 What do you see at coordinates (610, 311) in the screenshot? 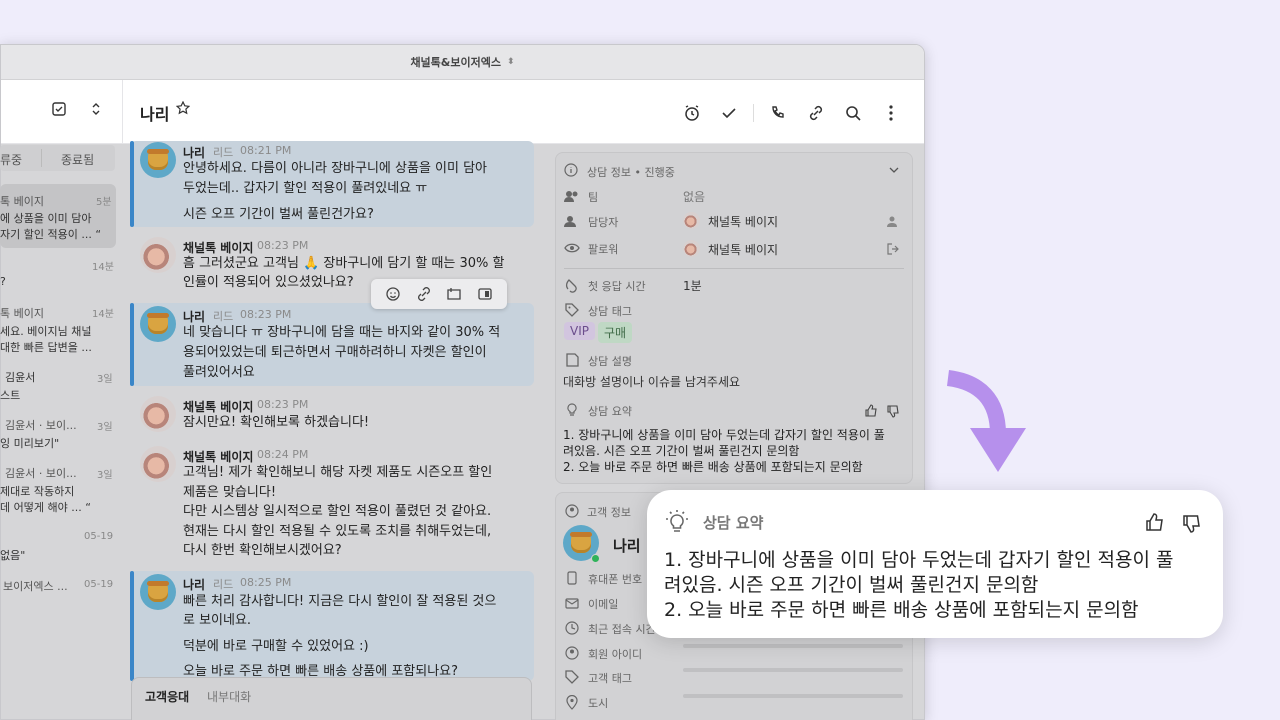
I see `tags-label: 상담 태그` at bounding box center [610, 311].